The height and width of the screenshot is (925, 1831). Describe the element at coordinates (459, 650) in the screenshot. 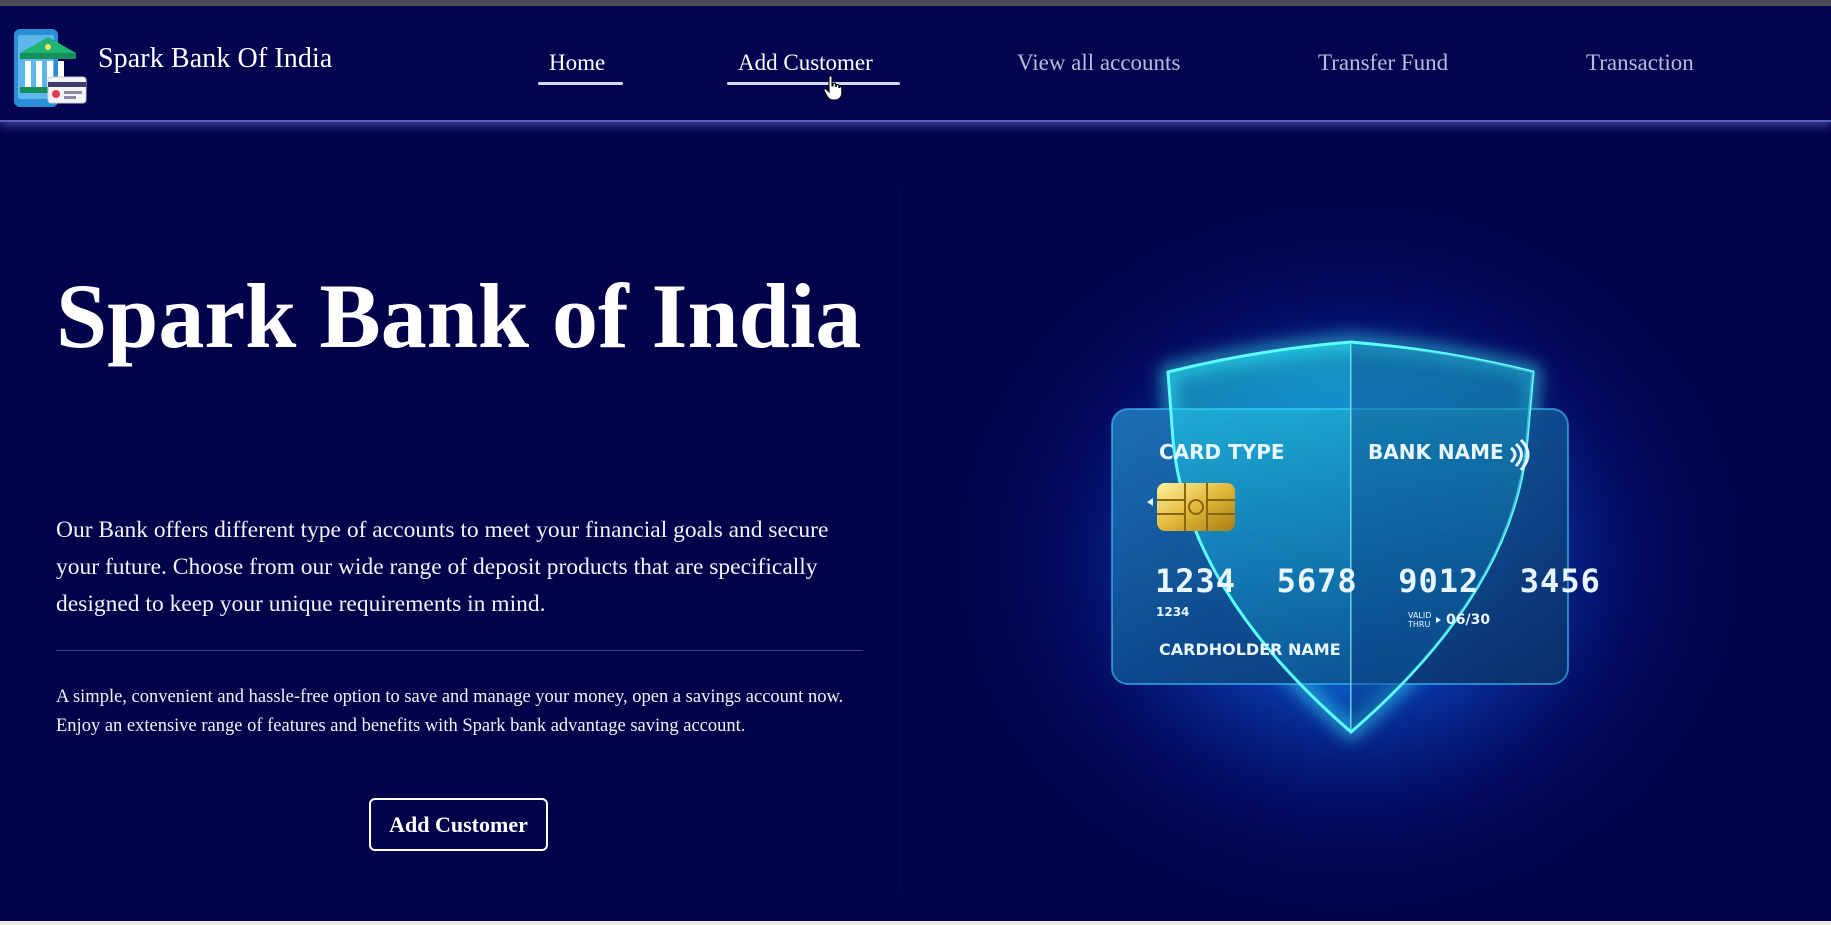

I see `hero-divider` at that location.